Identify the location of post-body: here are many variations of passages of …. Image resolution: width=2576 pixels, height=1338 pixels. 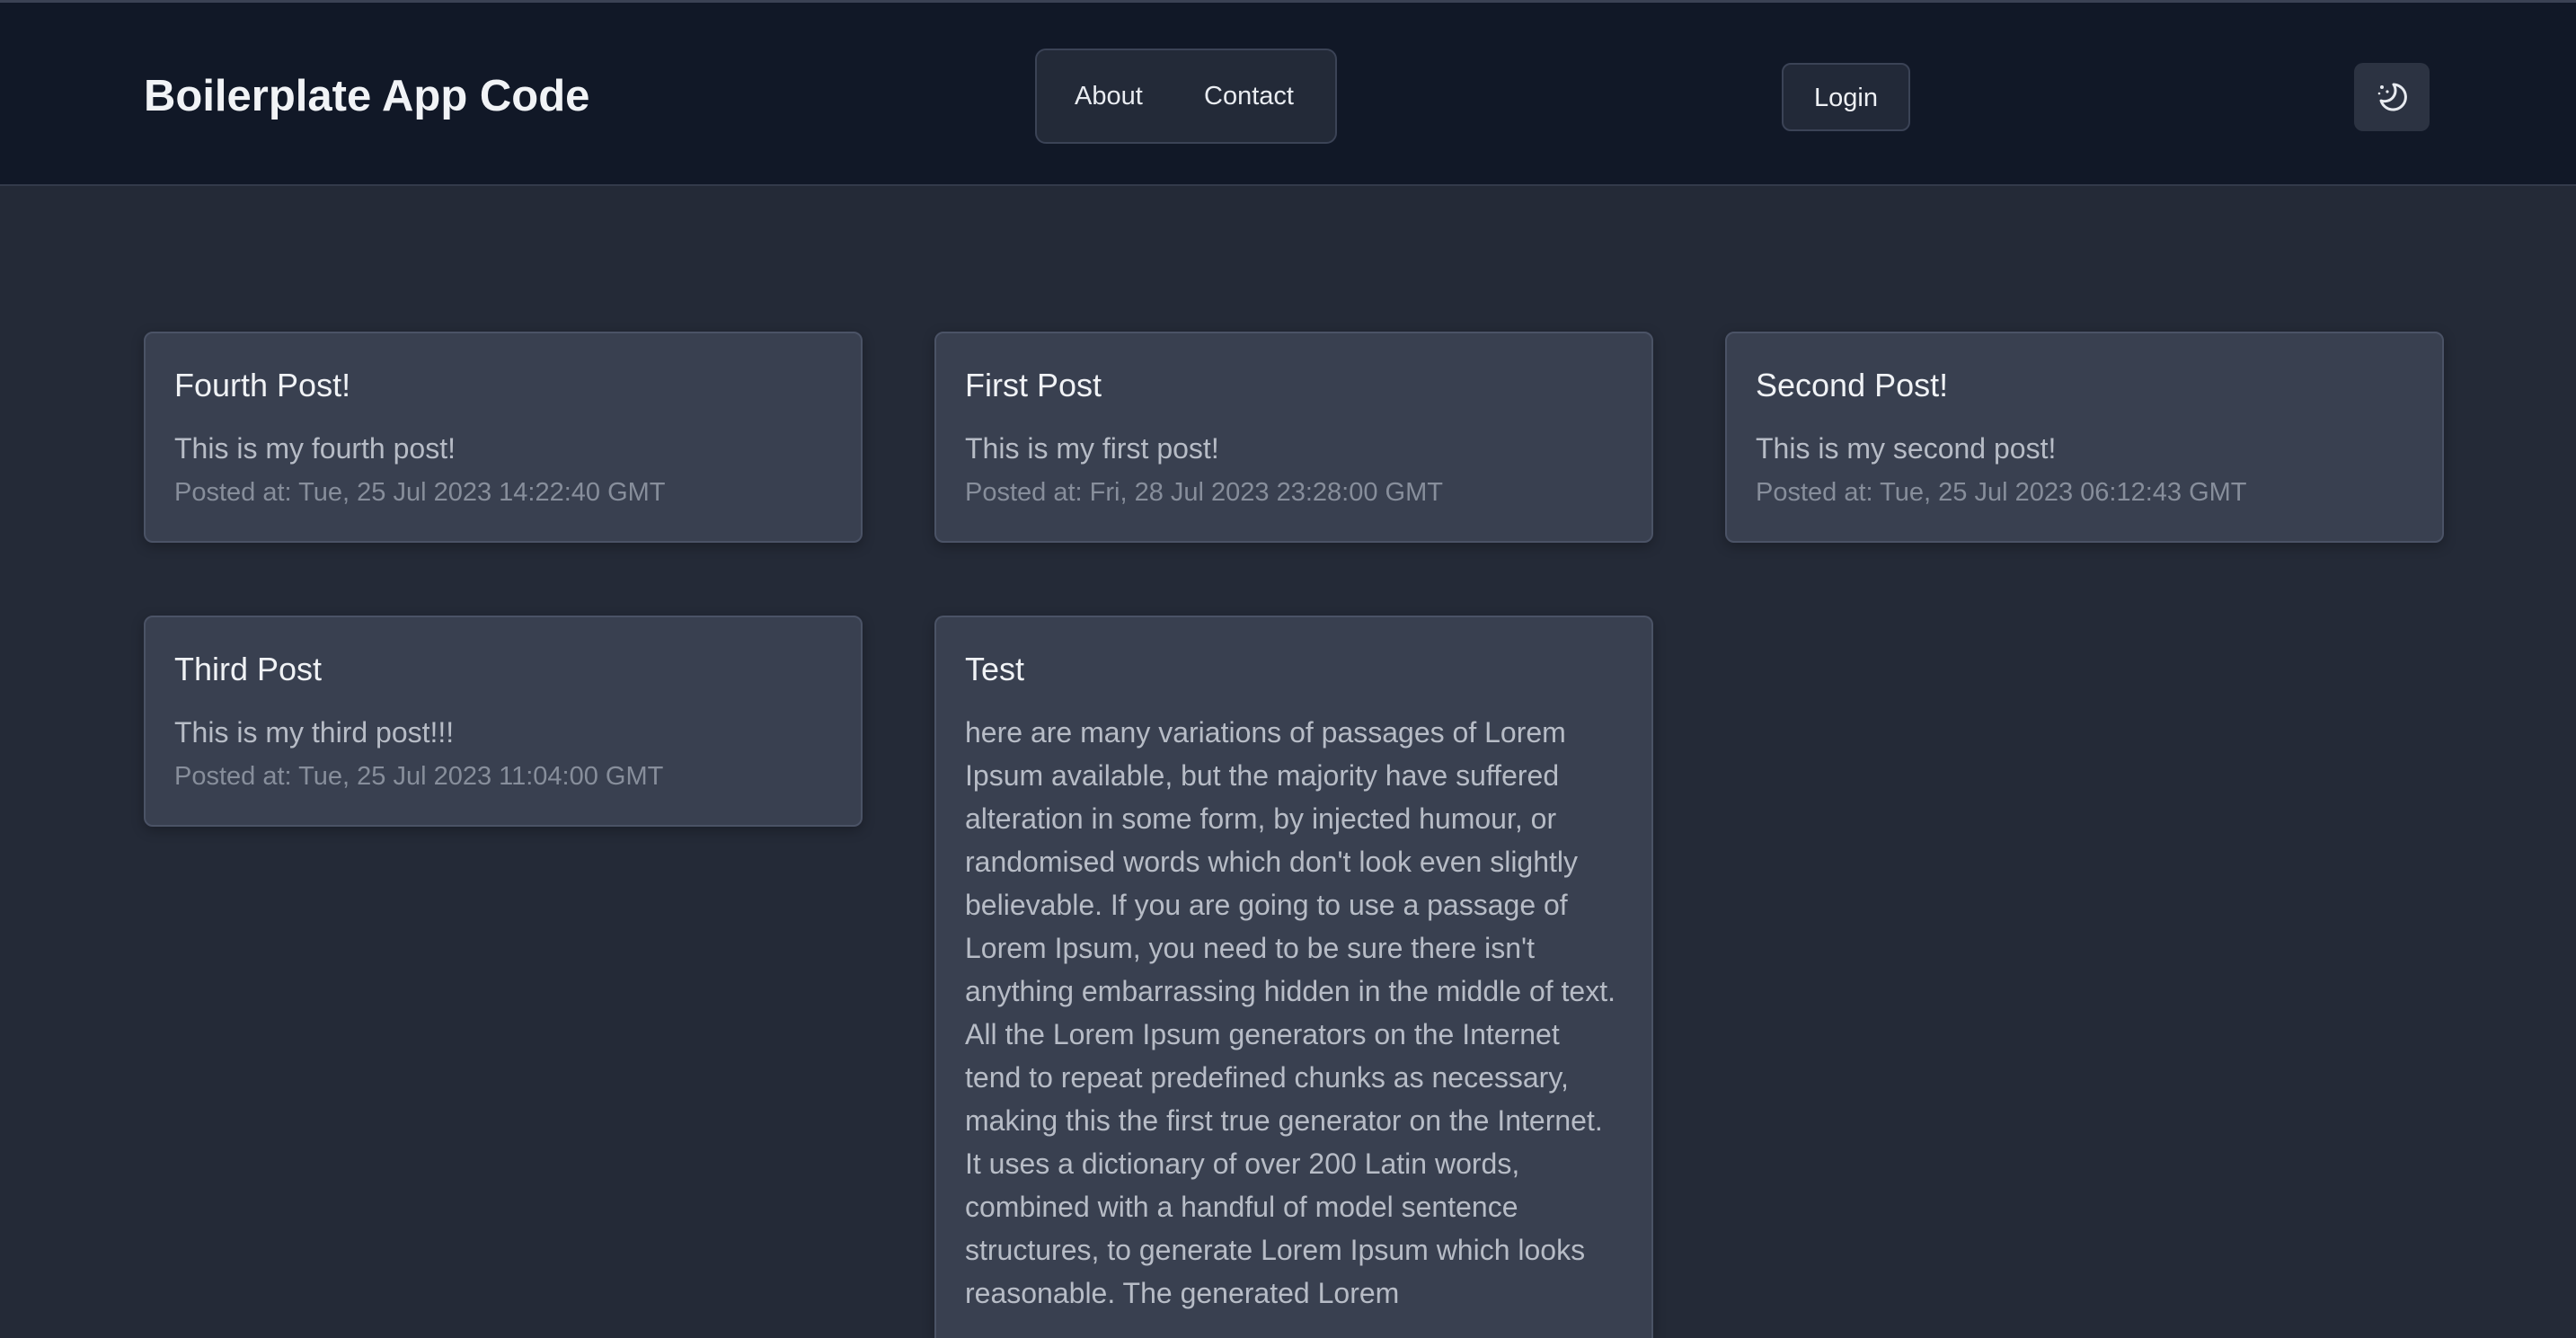
(1290, 1012).